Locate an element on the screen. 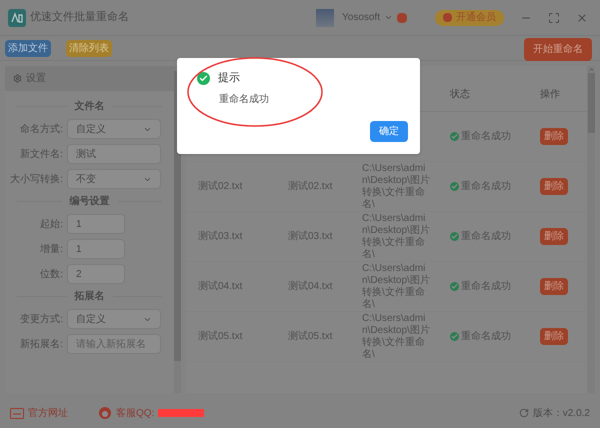 This screenshot has width=600, height=428. dialog-message: 重命名成功 is located at coordinates (244, 99).